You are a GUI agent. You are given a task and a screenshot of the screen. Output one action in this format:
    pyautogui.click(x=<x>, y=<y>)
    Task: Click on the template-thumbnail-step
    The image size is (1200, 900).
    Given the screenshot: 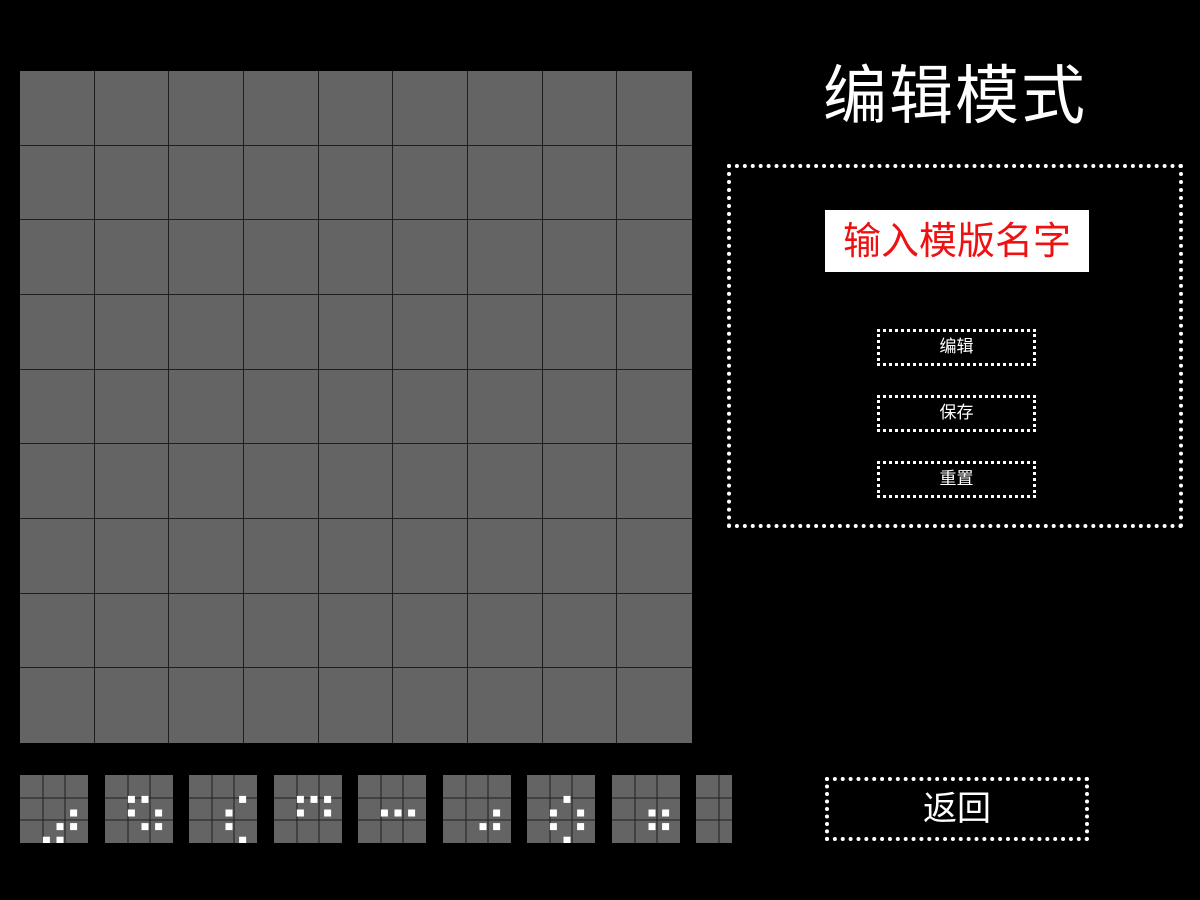 What is the action you would take?
    pyautogui.click(x=476, y=809)
    